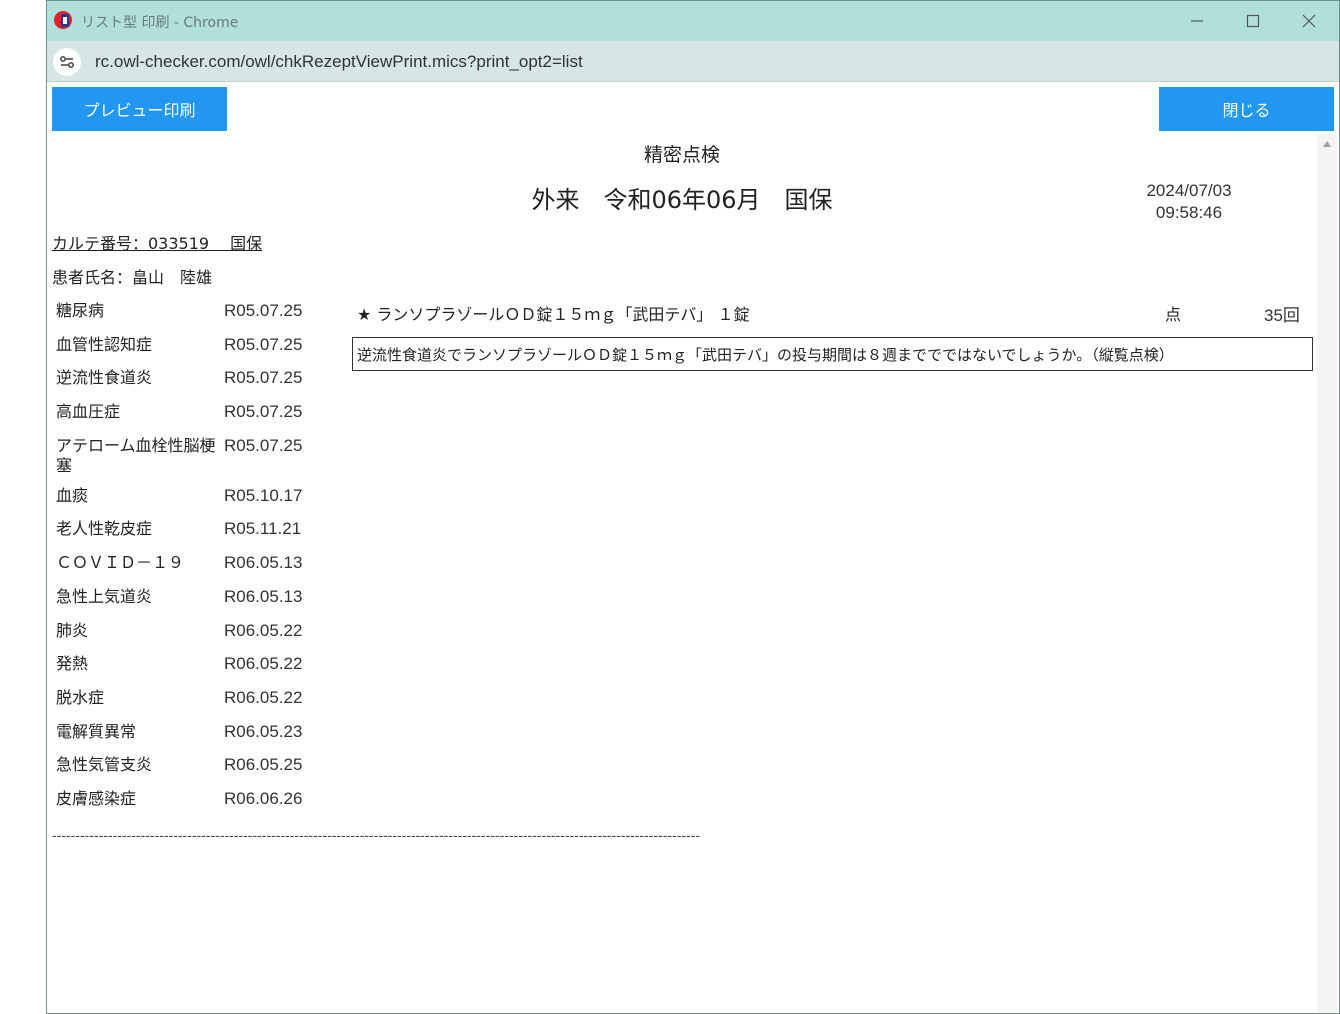 The width and height of the screenshot is (1340, 1014). Describe the element at coordinates (263, 529) in the screenshot. I see `disease-date: R05.11.21` at that location.